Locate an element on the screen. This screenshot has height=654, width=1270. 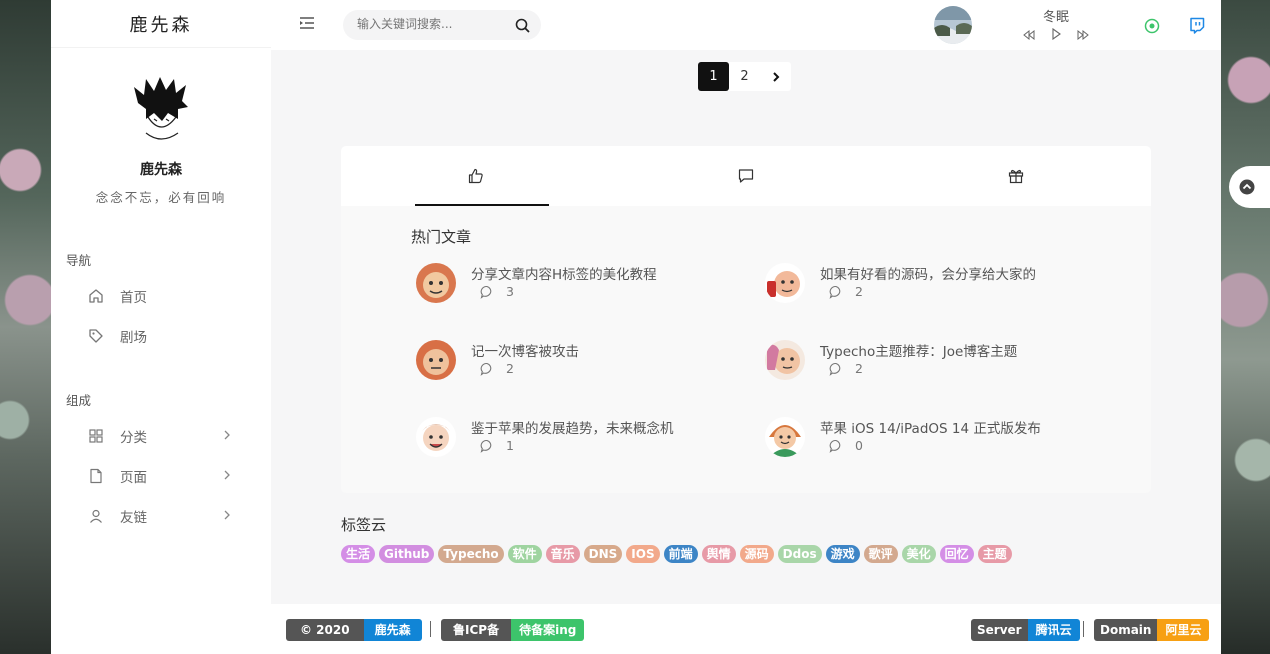
post-comment-count: 1 is located at coordinates (497, 445).